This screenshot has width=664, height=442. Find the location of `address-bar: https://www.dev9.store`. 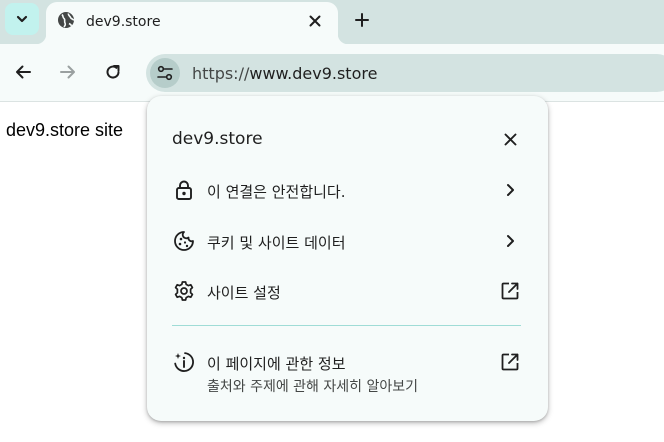

address-bar: https://www.dev9.store is located at coordinates (405, 73).